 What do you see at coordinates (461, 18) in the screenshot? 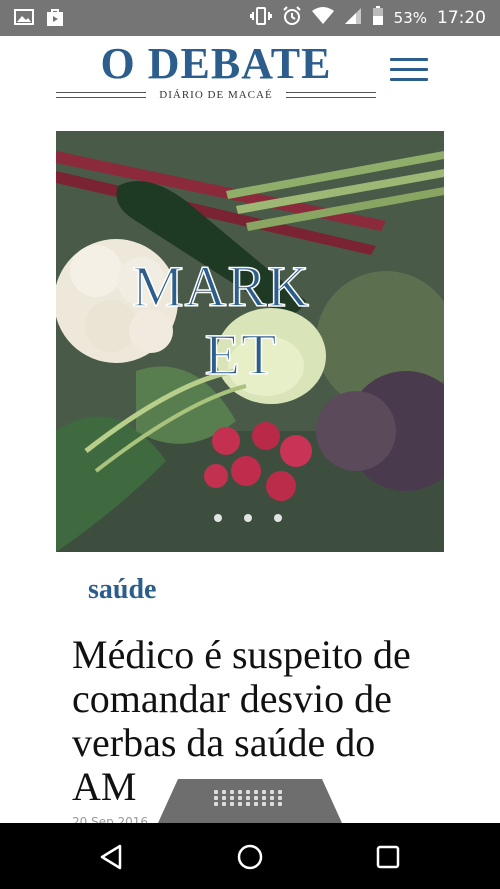
I see `clock: 17:20` at bounding box center [461, 18].